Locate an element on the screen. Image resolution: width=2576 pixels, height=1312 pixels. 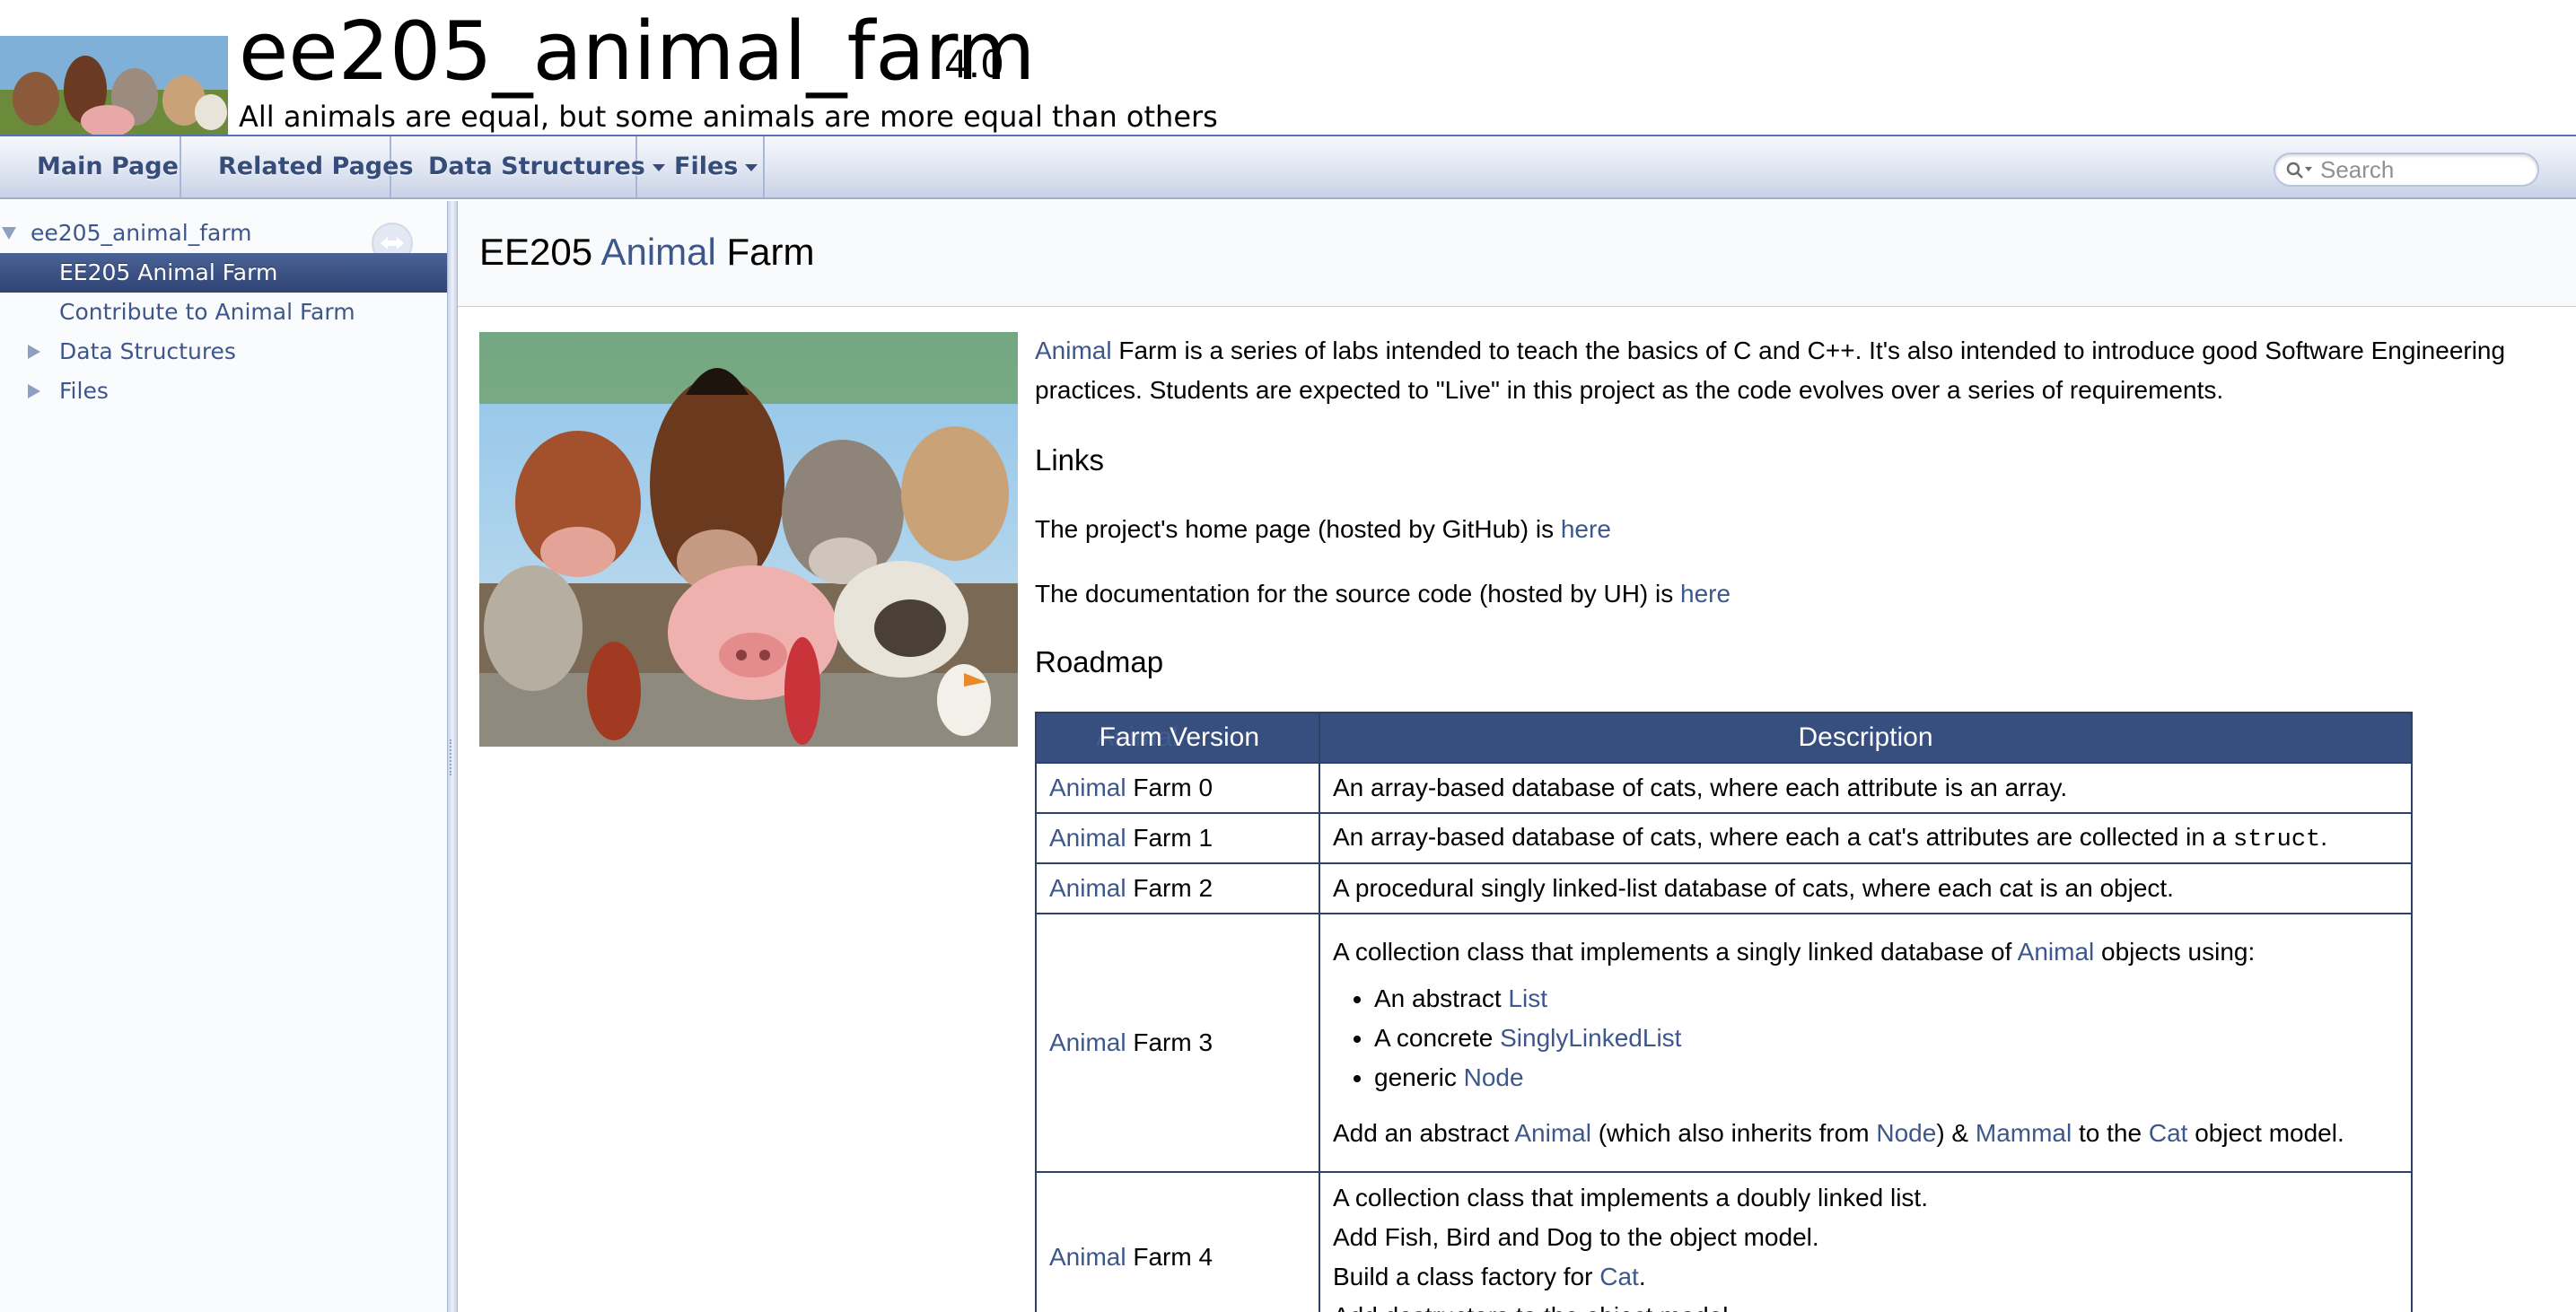
home-page-link: here is located at coordinates (1586, 529).